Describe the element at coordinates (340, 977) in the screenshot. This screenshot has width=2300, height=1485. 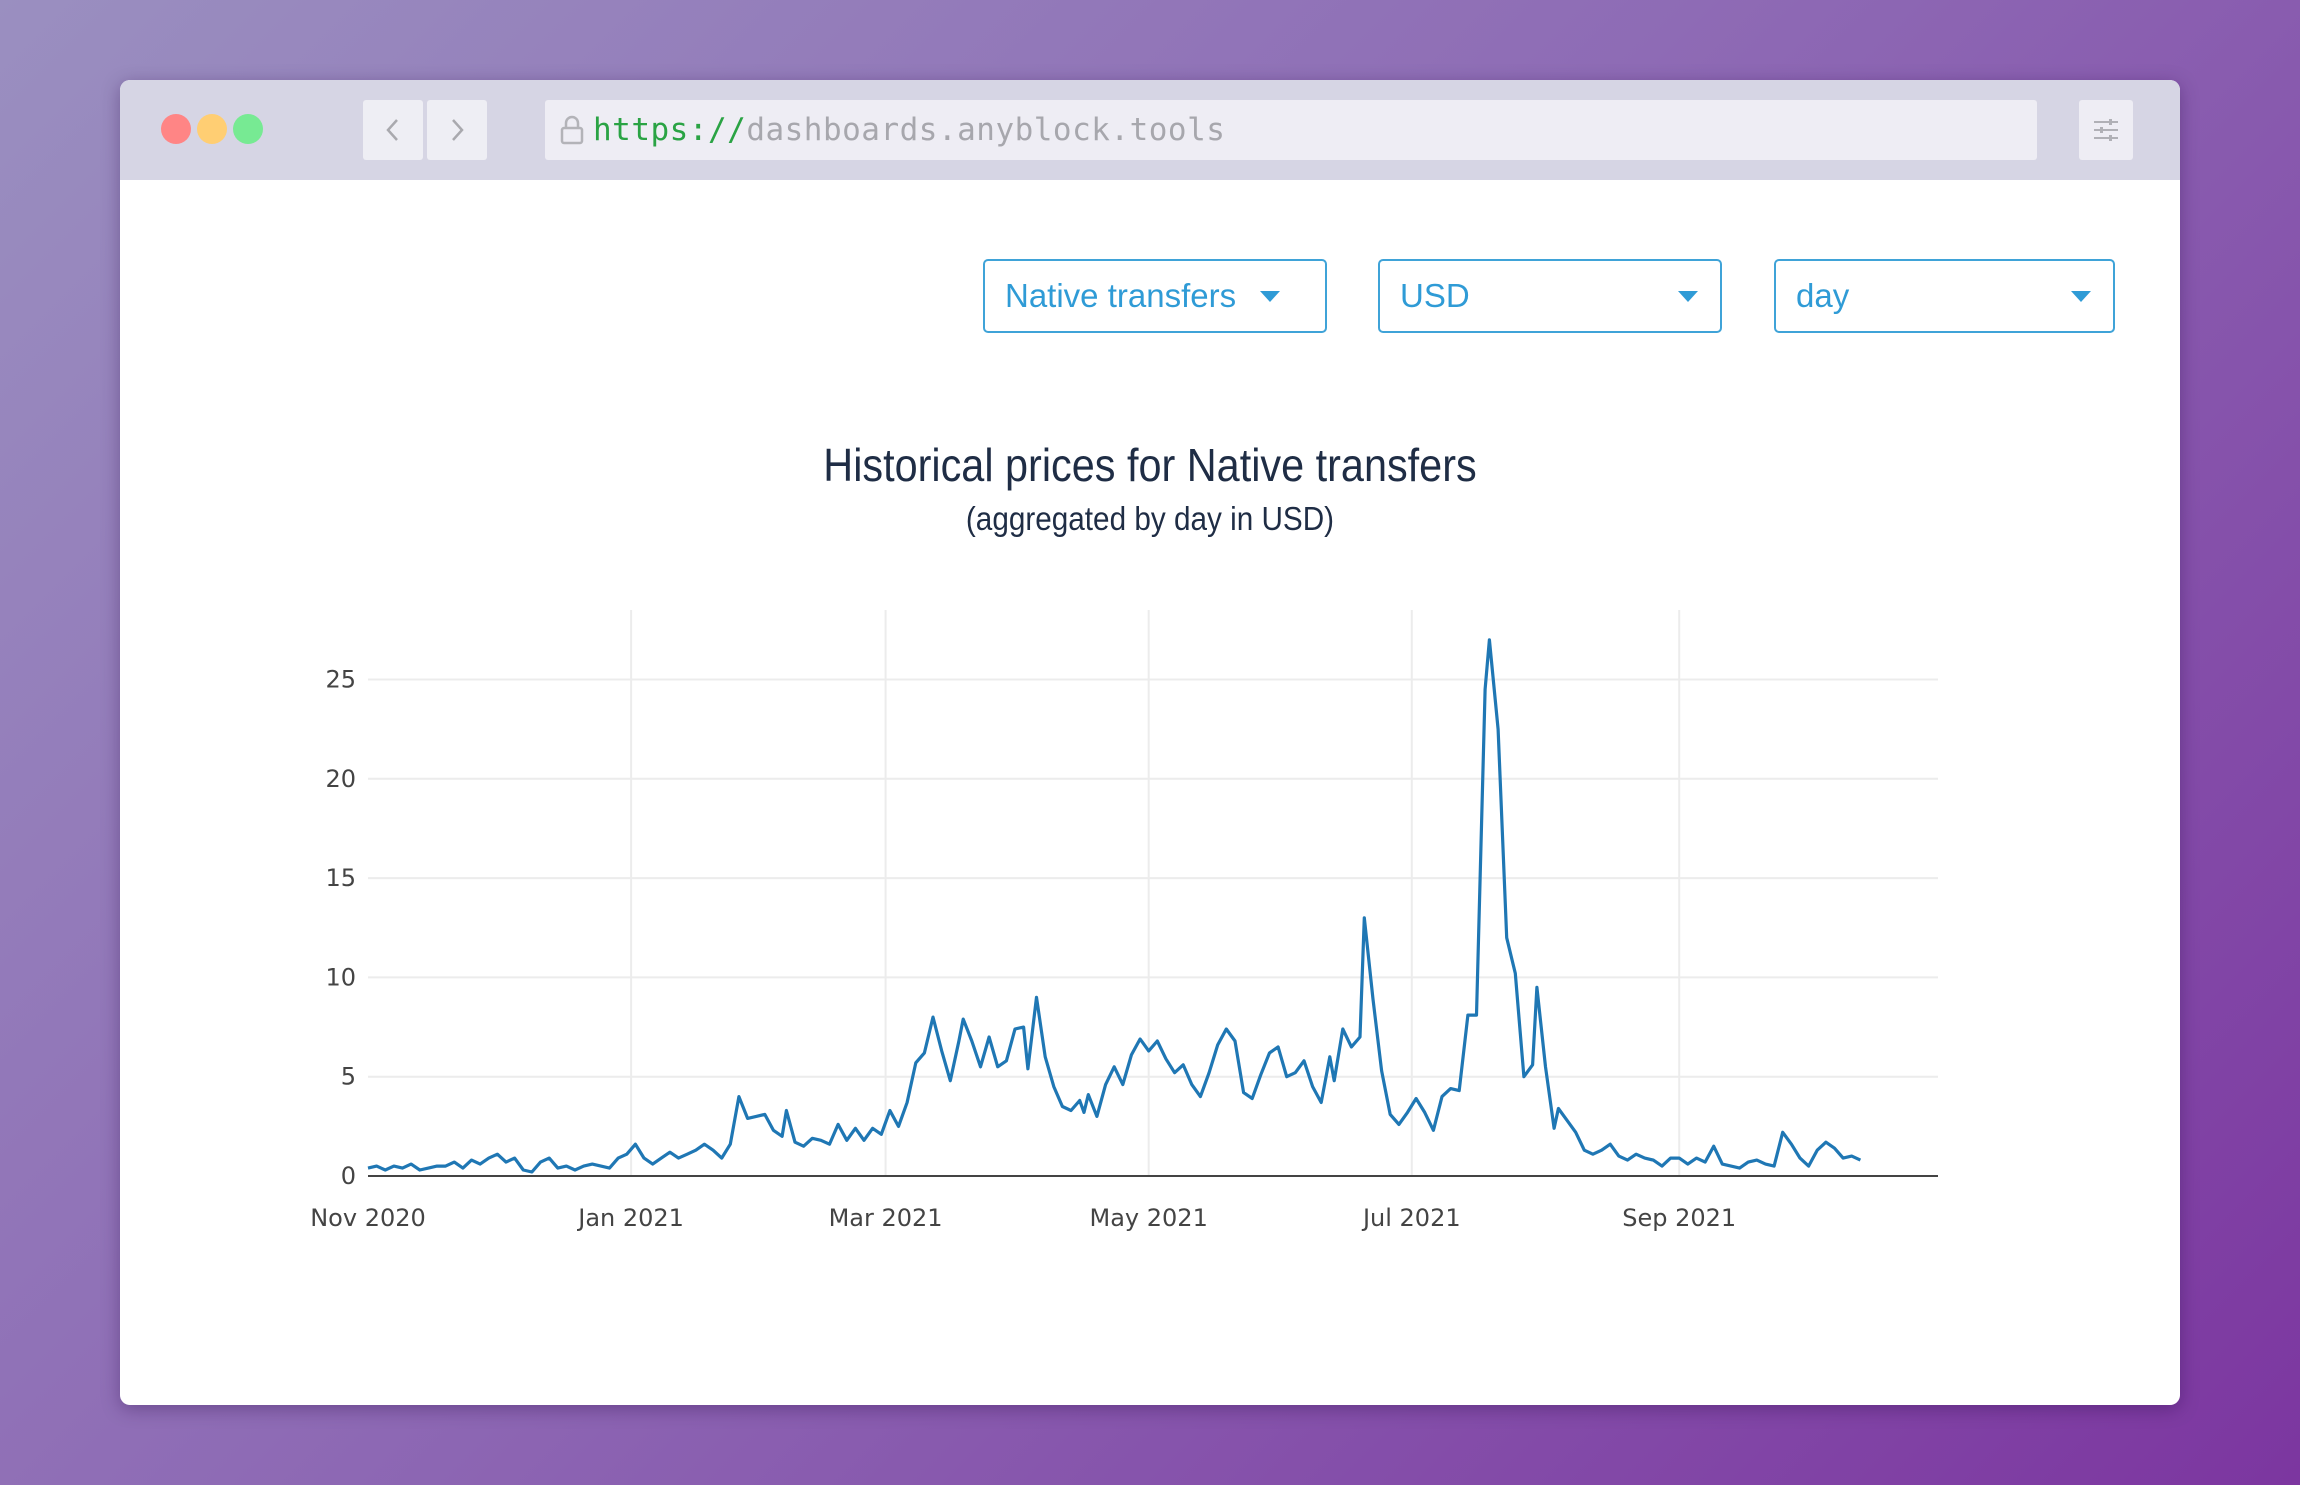
I see `y-tick-label: 10` at that location.